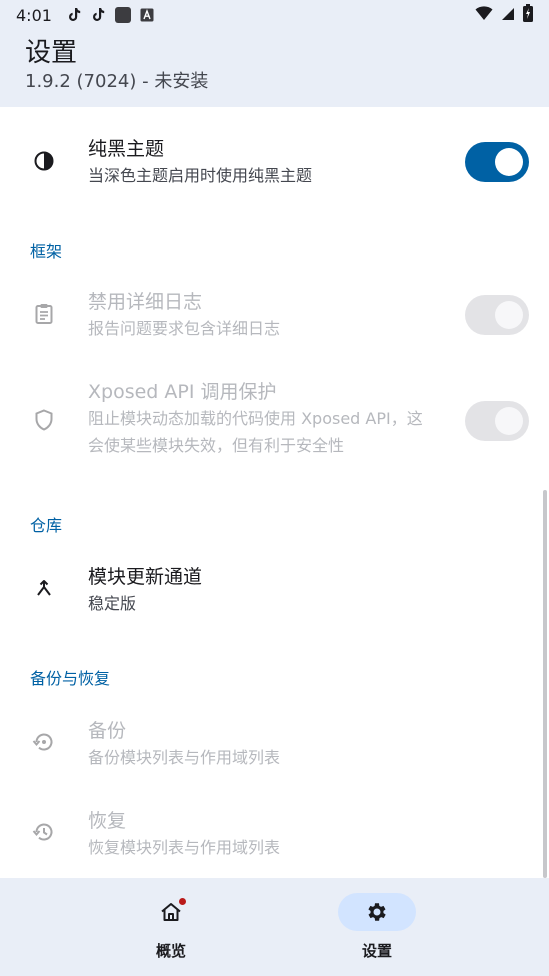  What do you see at coordinates (274, 592) in the screenshot?
I see `pref-update-channel: 模块更新通道 稳定版` at bounding box center [274, 592].